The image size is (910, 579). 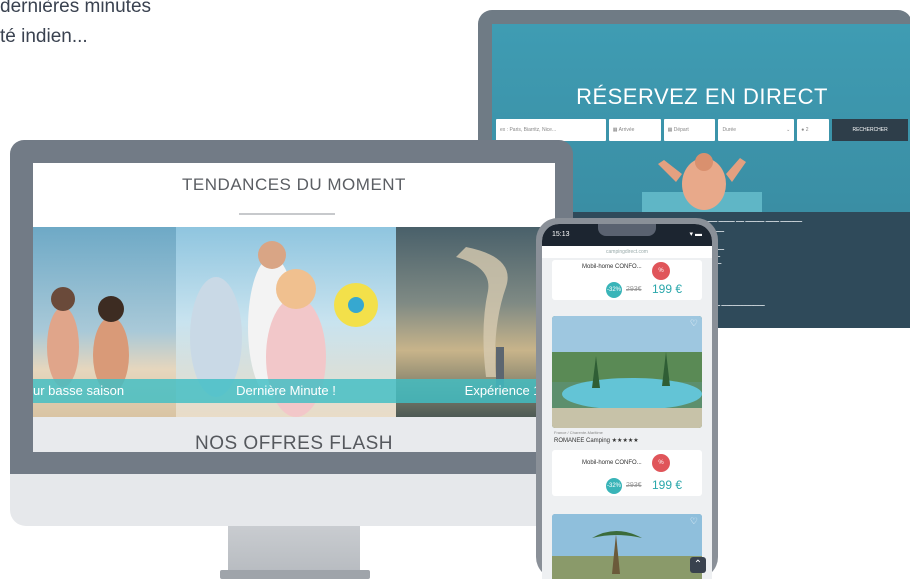 What do you see at coordinates (756, 130) in the screenshot?
I see `duration-select: Durée ⌄` at bounding box center [756, 130].